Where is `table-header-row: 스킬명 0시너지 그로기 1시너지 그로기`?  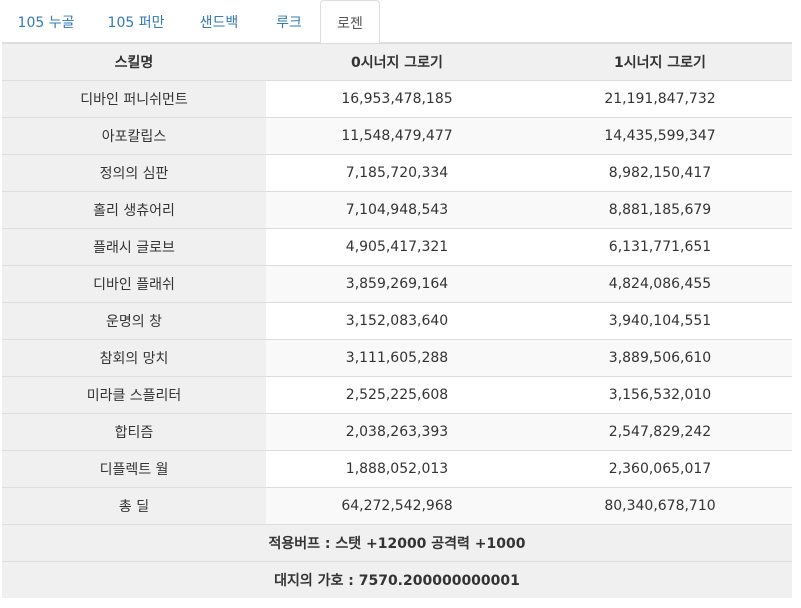
table-header-row: 스킬명 0시너지 그로기 1시너지 그로기 is located at coordinates (397, 62).